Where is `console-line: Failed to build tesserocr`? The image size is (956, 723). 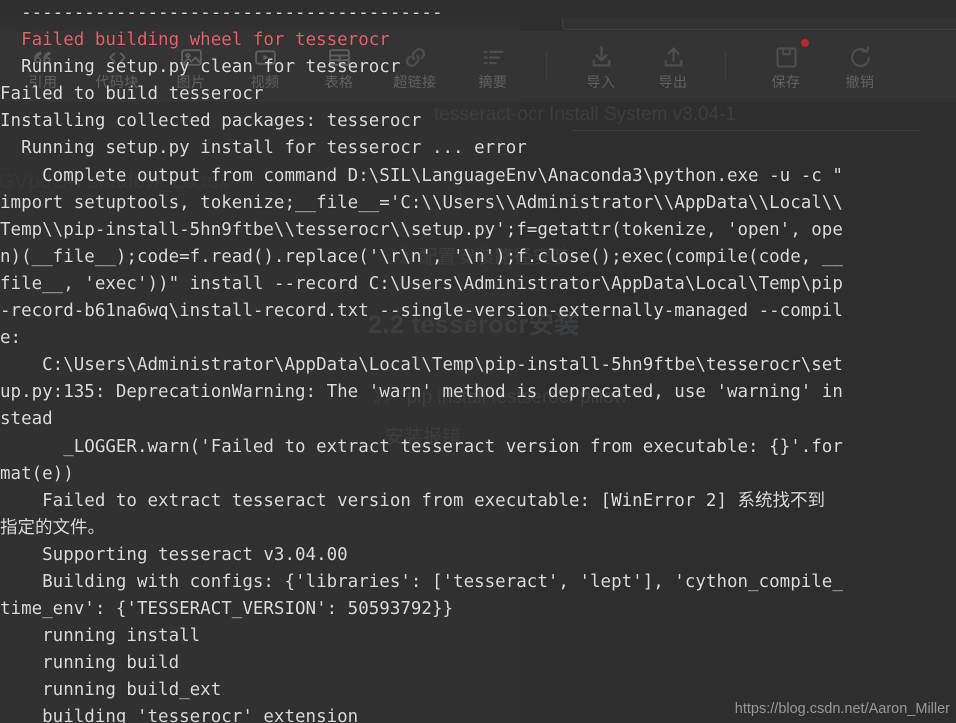
console-line: Failed to build tesserocr is located at coordinates (132, 94).